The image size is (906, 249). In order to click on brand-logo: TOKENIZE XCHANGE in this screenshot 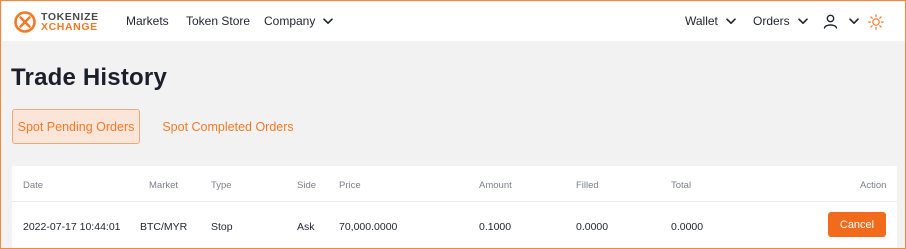, I will do `click(56, 22)`.